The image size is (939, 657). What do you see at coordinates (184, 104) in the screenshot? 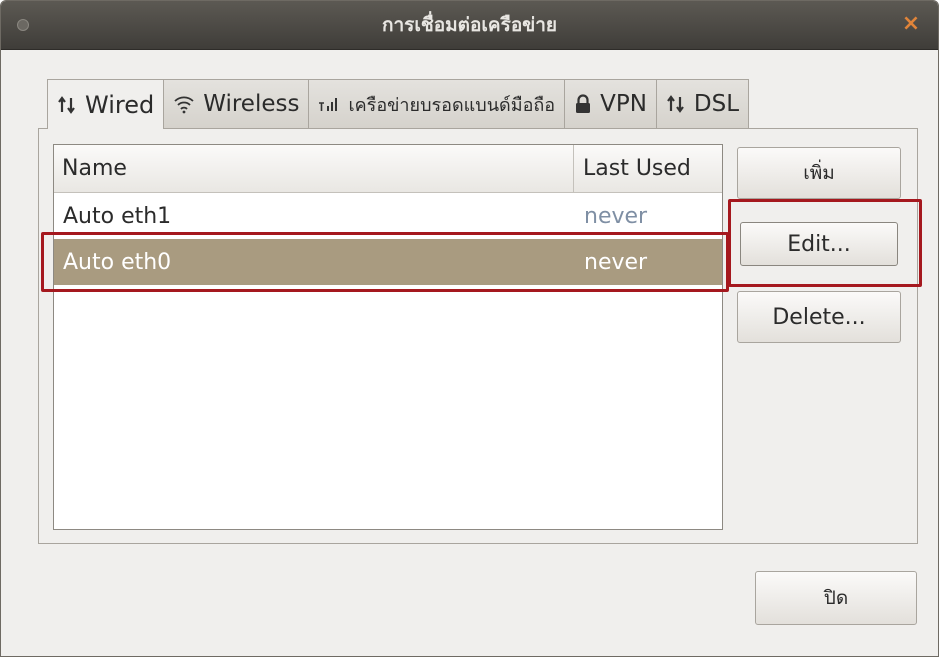
I see `wifi-icon` at bounding box center [184, 104].